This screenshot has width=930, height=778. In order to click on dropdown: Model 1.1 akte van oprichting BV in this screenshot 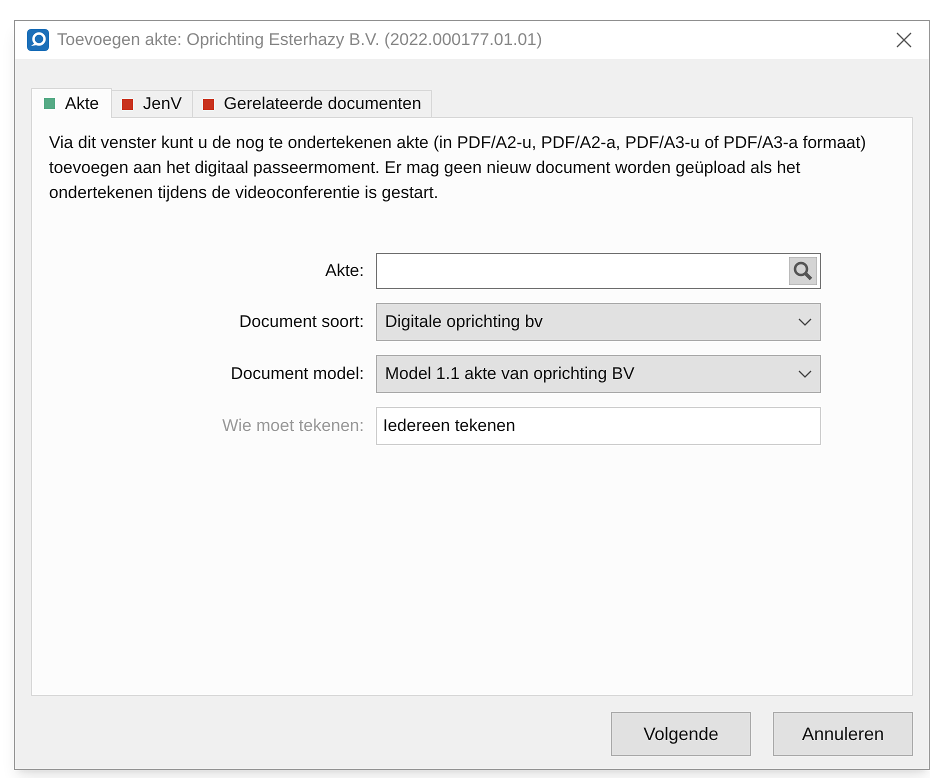, I will do `click(598, 374)`.